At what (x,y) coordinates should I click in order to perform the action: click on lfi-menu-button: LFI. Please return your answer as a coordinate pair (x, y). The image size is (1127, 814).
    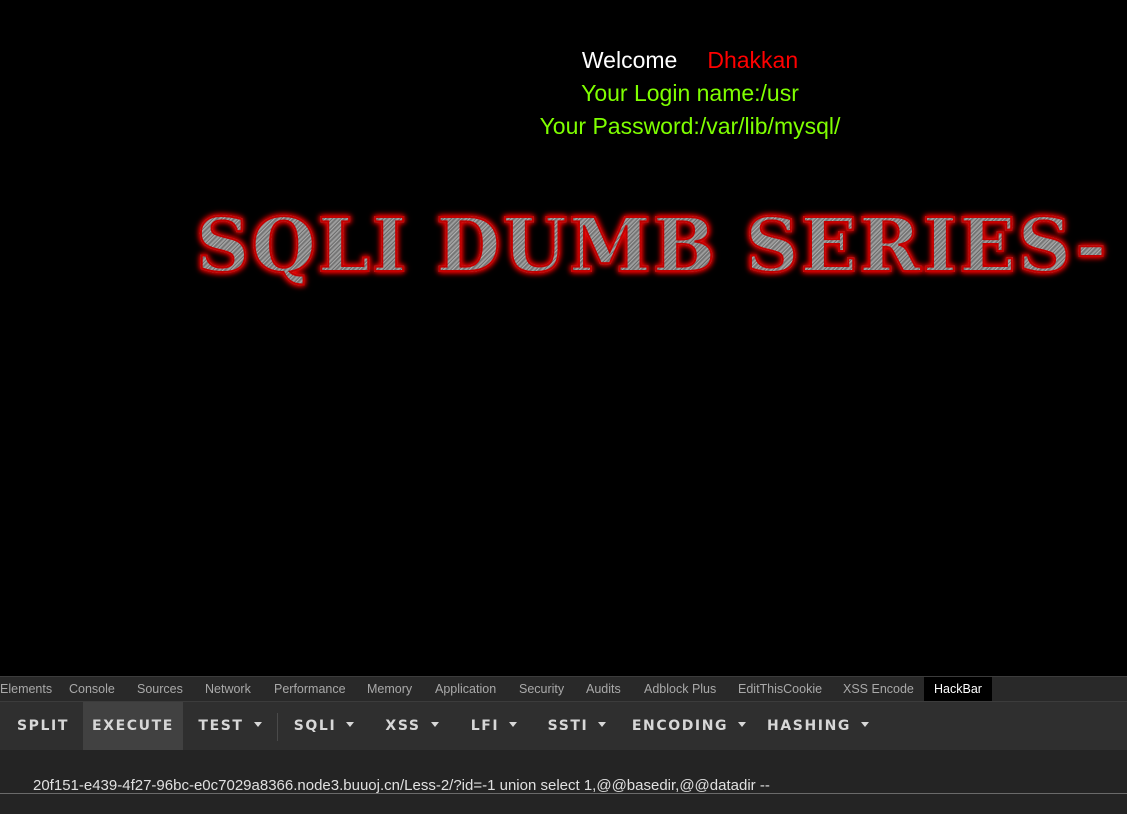
    Looking at the image, I should click on (494, 726).